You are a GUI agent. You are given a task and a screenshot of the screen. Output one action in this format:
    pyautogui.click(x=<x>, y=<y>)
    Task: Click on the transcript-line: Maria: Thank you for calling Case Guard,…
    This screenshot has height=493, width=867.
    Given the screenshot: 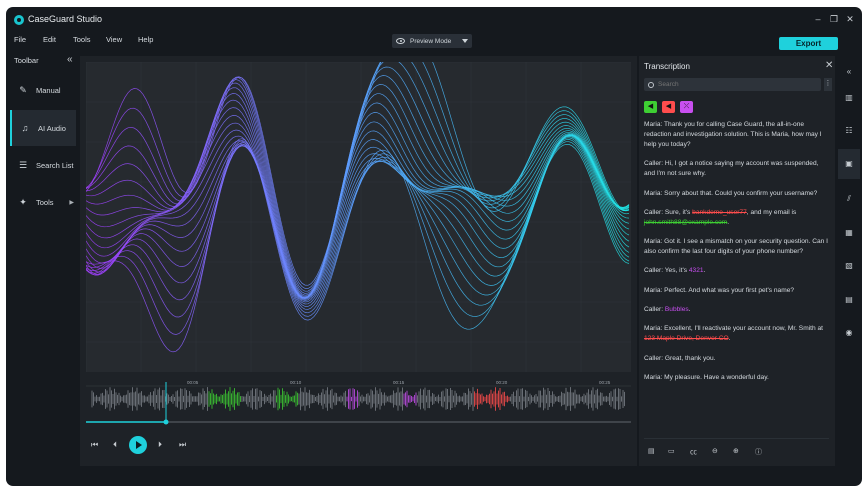 What is the action you would take?
    pyautogui.click(x=736, y=135)
    